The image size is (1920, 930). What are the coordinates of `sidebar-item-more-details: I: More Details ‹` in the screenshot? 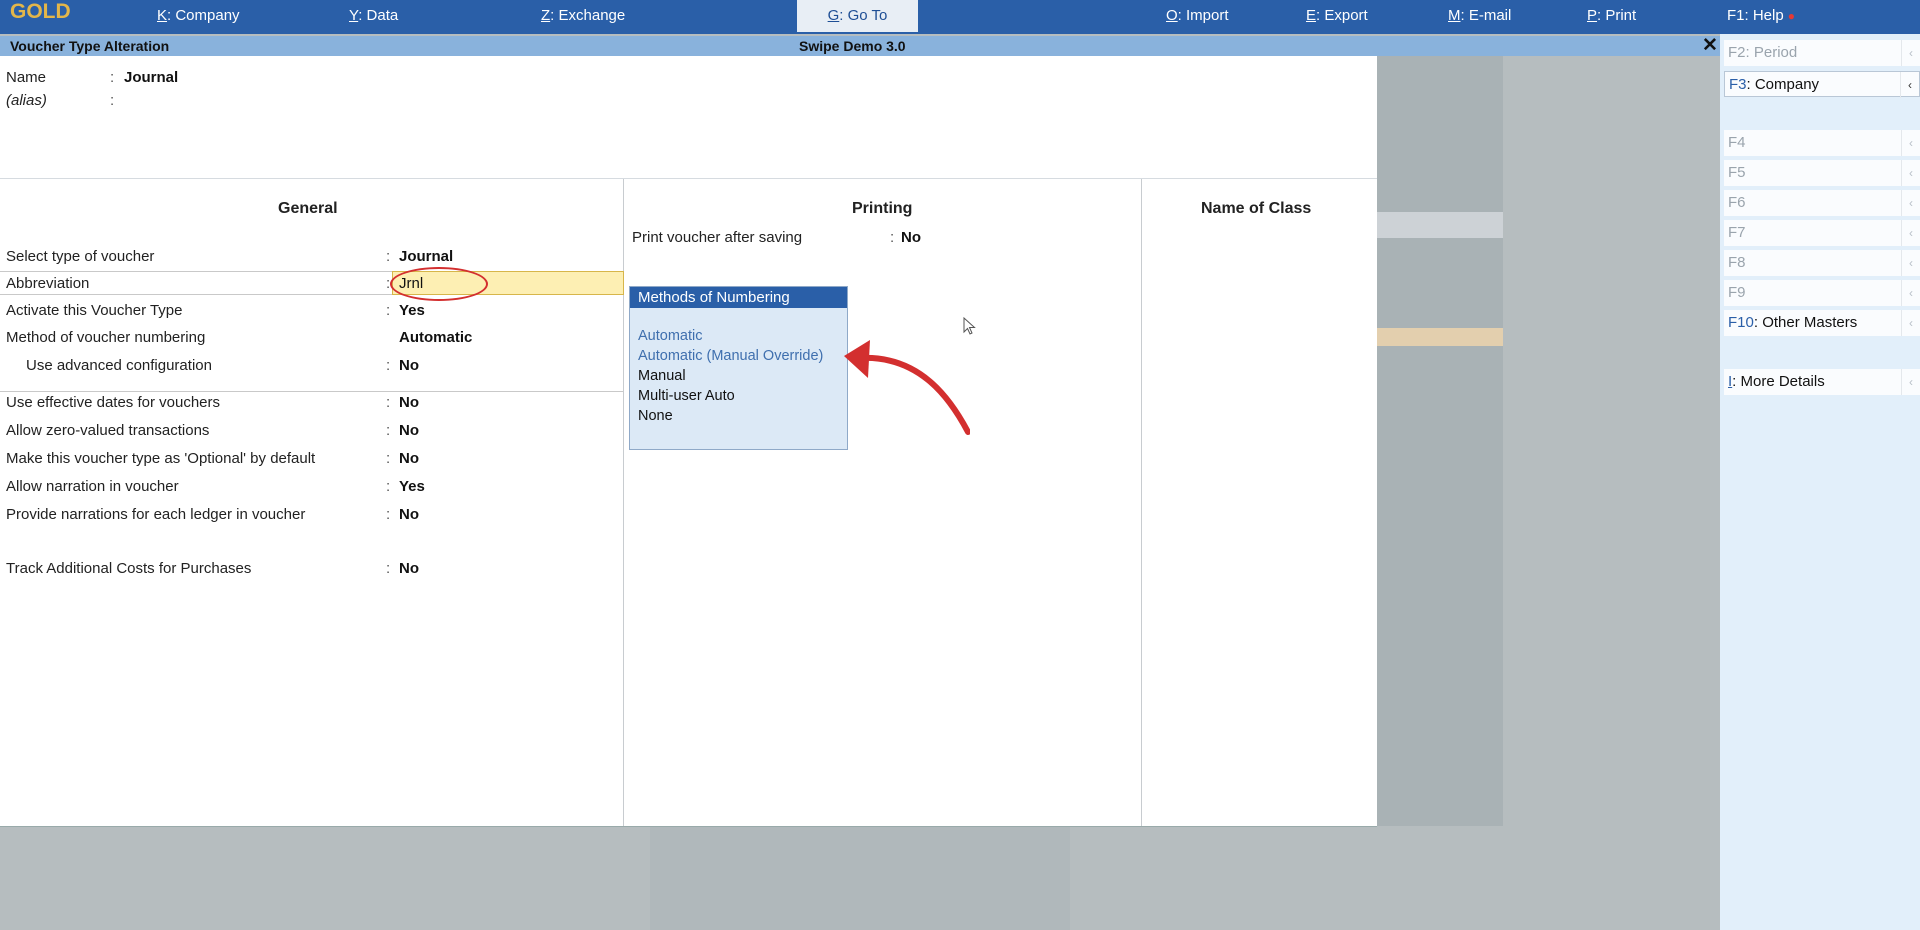 It's located at (1822, 382).